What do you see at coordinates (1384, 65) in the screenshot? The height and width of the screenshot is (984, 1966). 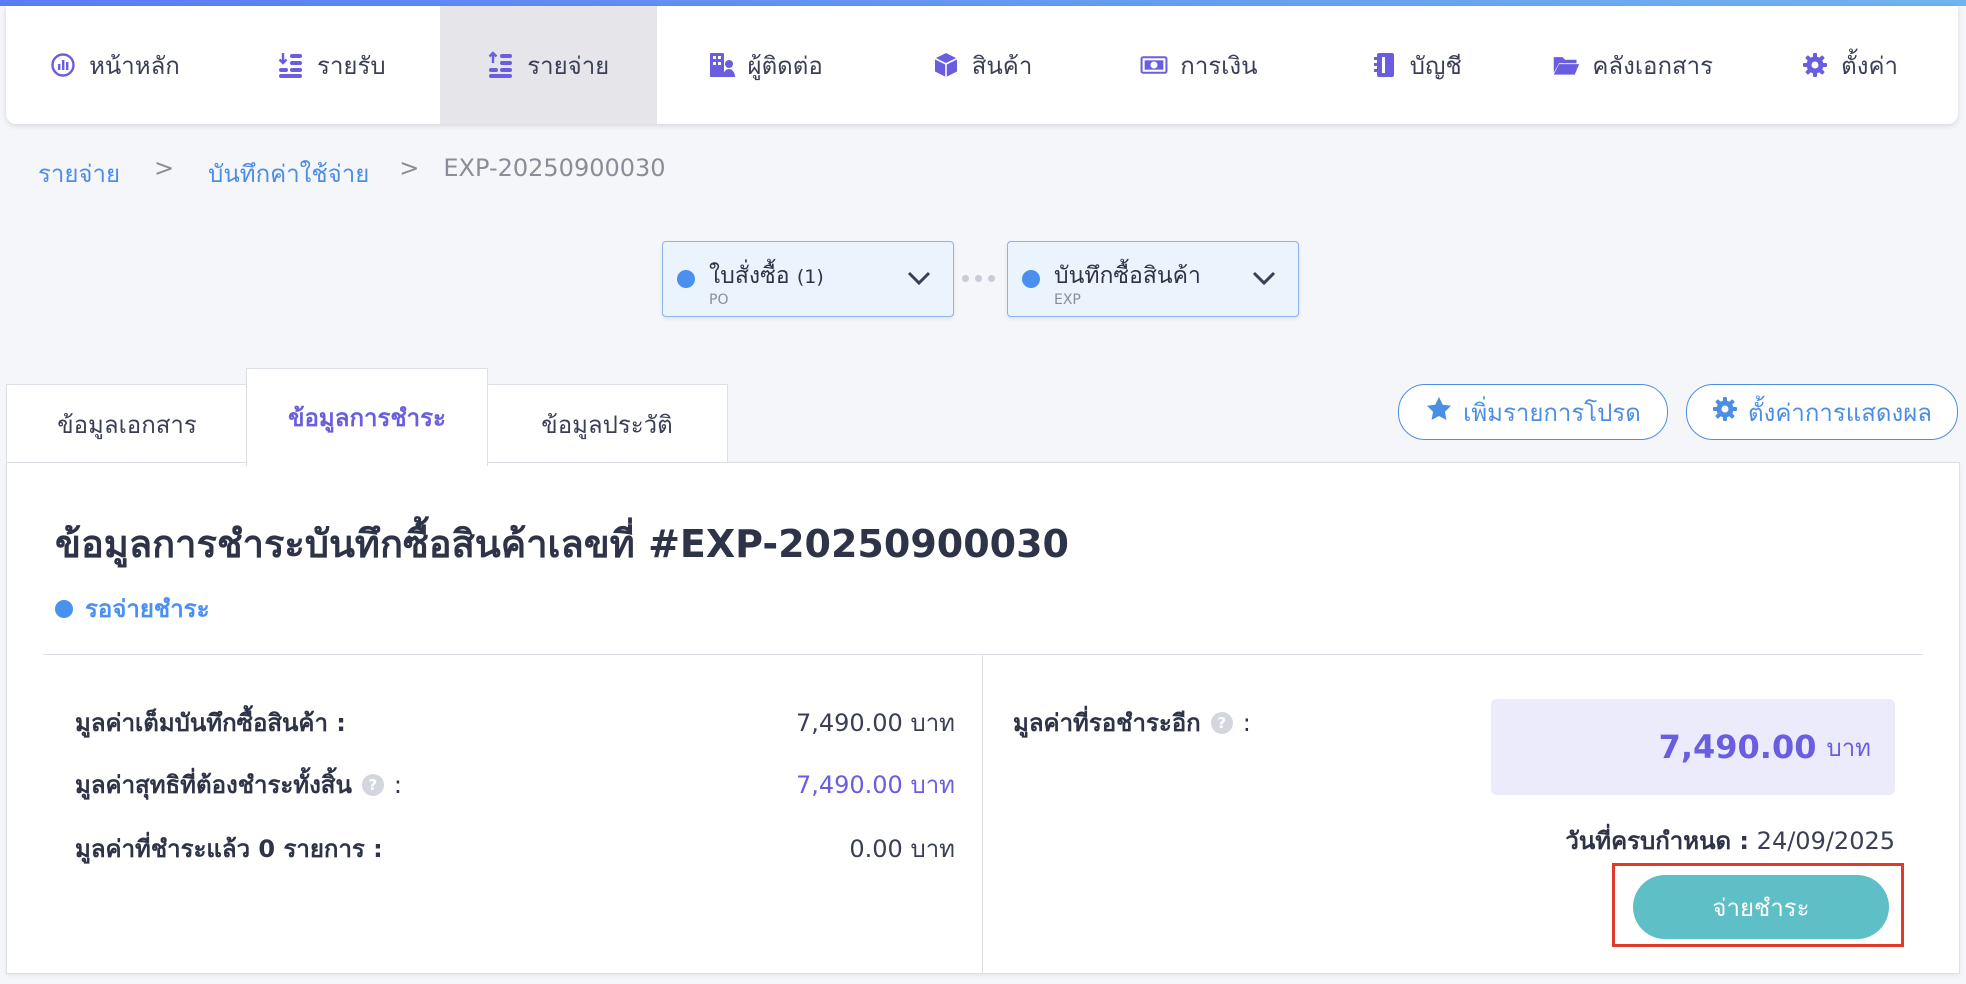 I see `ledger-icon` at bounding box center [1384, 65].